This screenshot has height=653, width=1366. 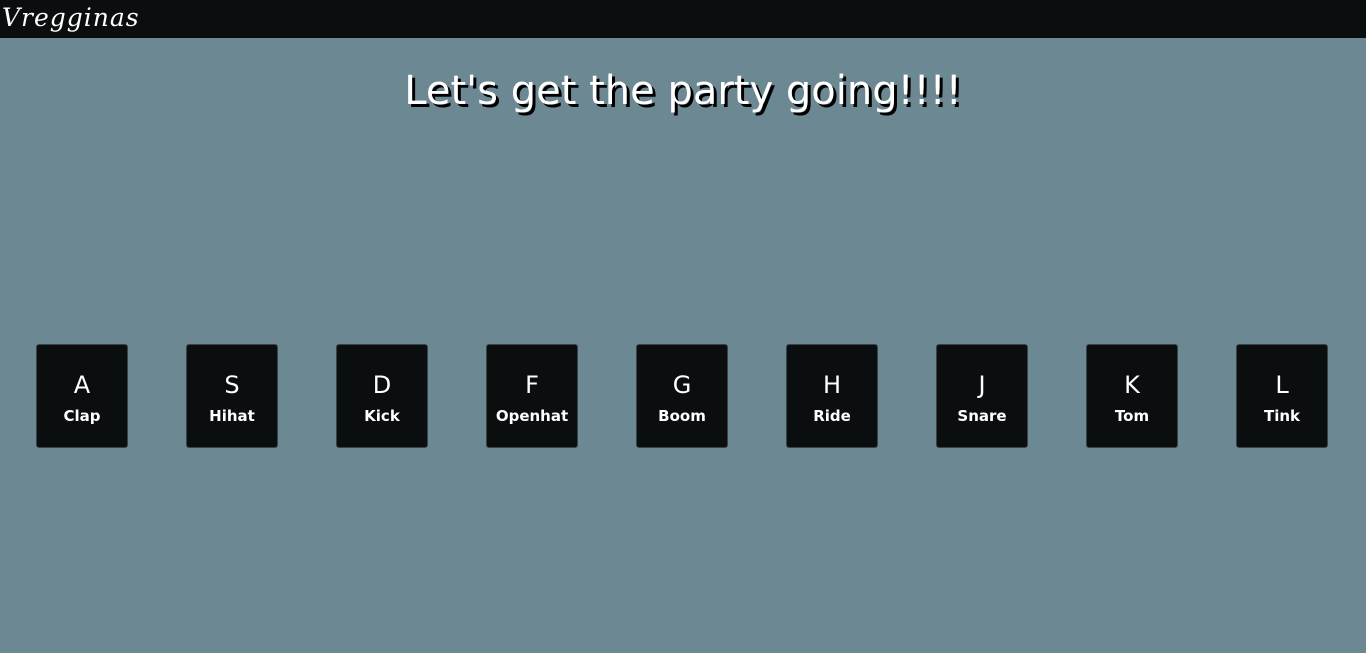 I want to click on key-sound-label: Clap, so click(x=82, y=416).